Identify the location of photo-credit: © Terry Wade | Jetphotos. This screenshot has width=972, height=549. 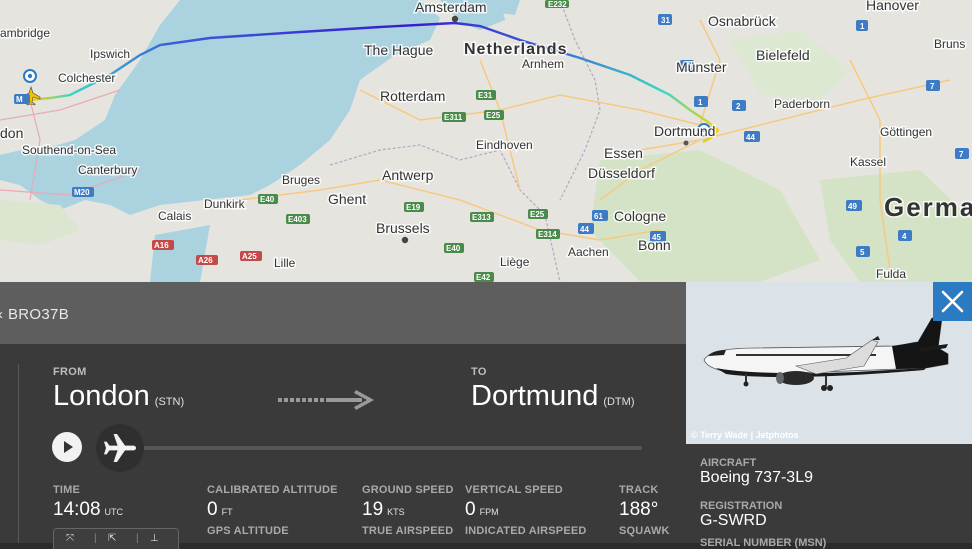
(745, 435).